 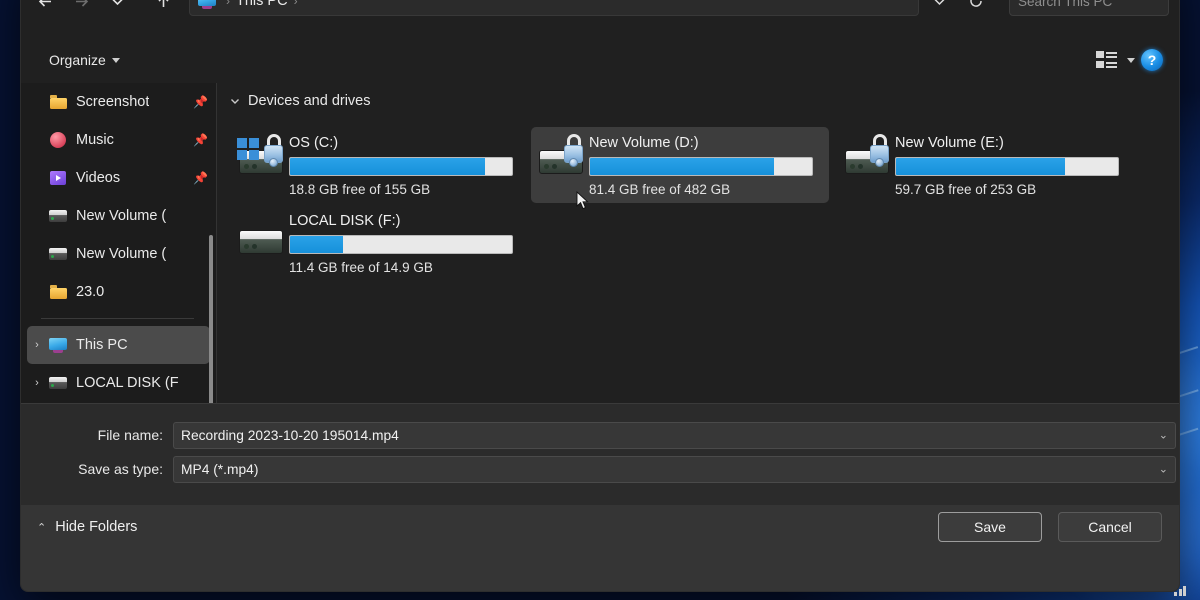 What do you see at coordinates (1108, 60) in the screenshot?
I see `view-options-icon` at bounding box center [1108, 60].